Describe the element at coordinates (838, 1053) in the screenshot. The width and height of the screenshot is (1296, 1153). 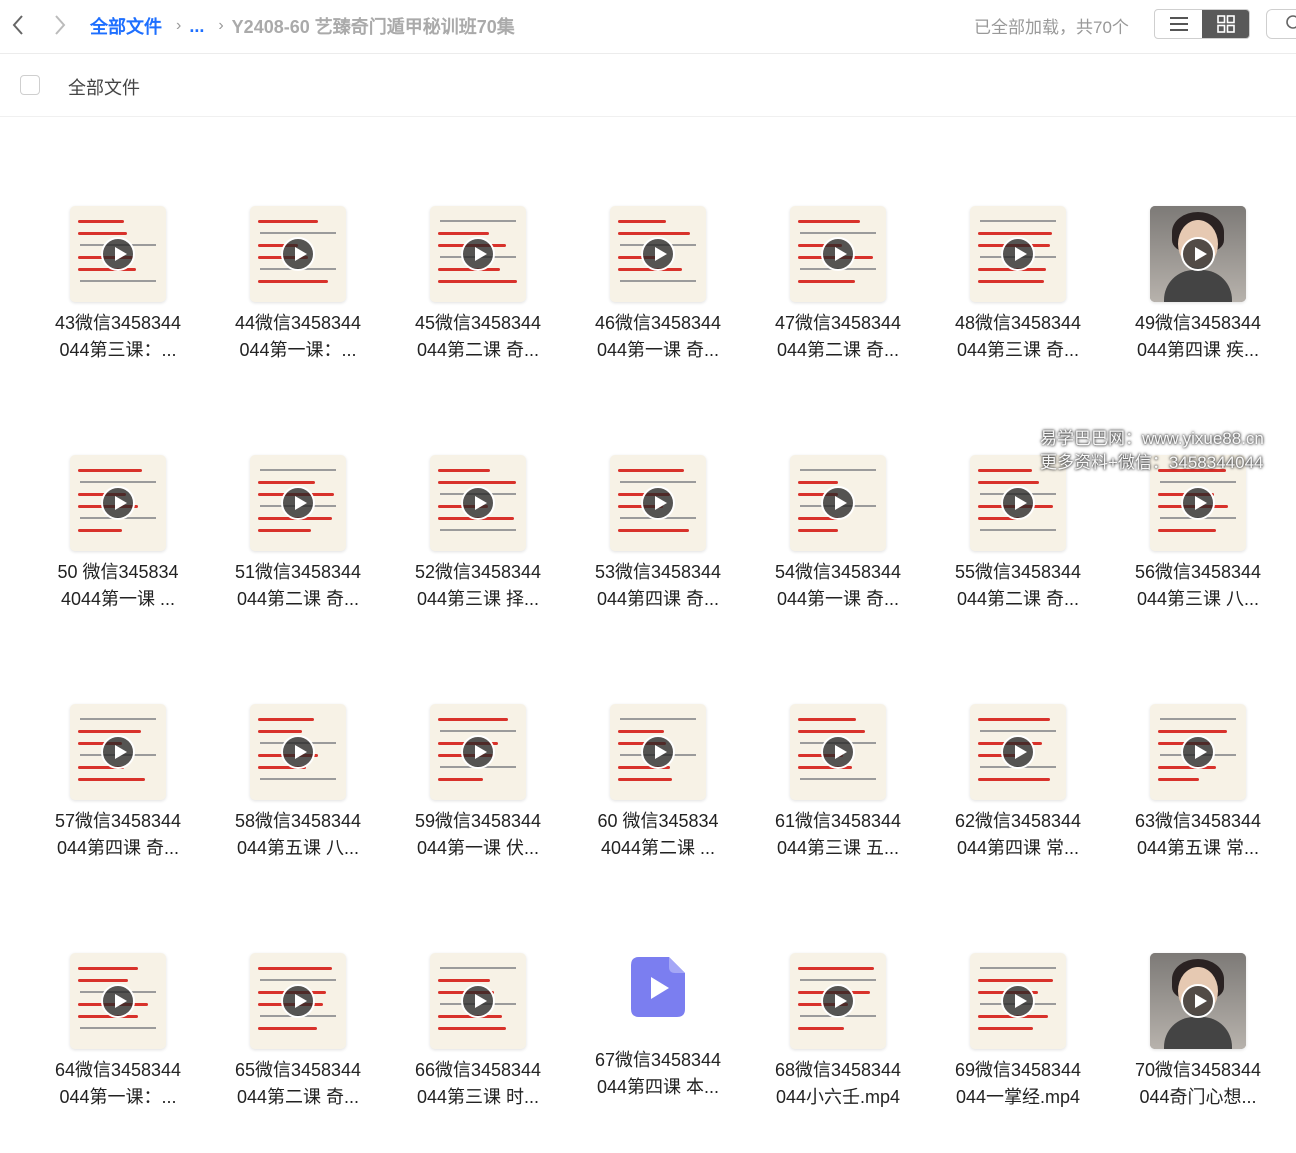
I see `file-tile: 68微信3458344 044小六壬.mp4` at that location.